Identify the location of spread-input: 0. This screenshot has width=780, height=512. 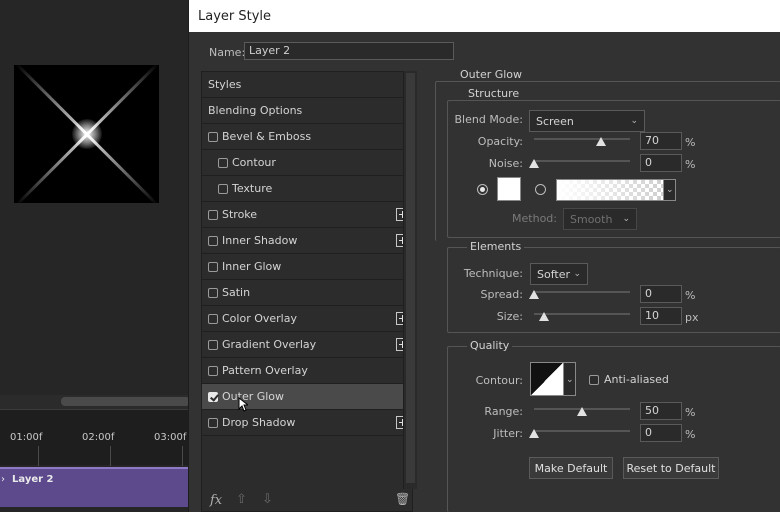
(661, 294).